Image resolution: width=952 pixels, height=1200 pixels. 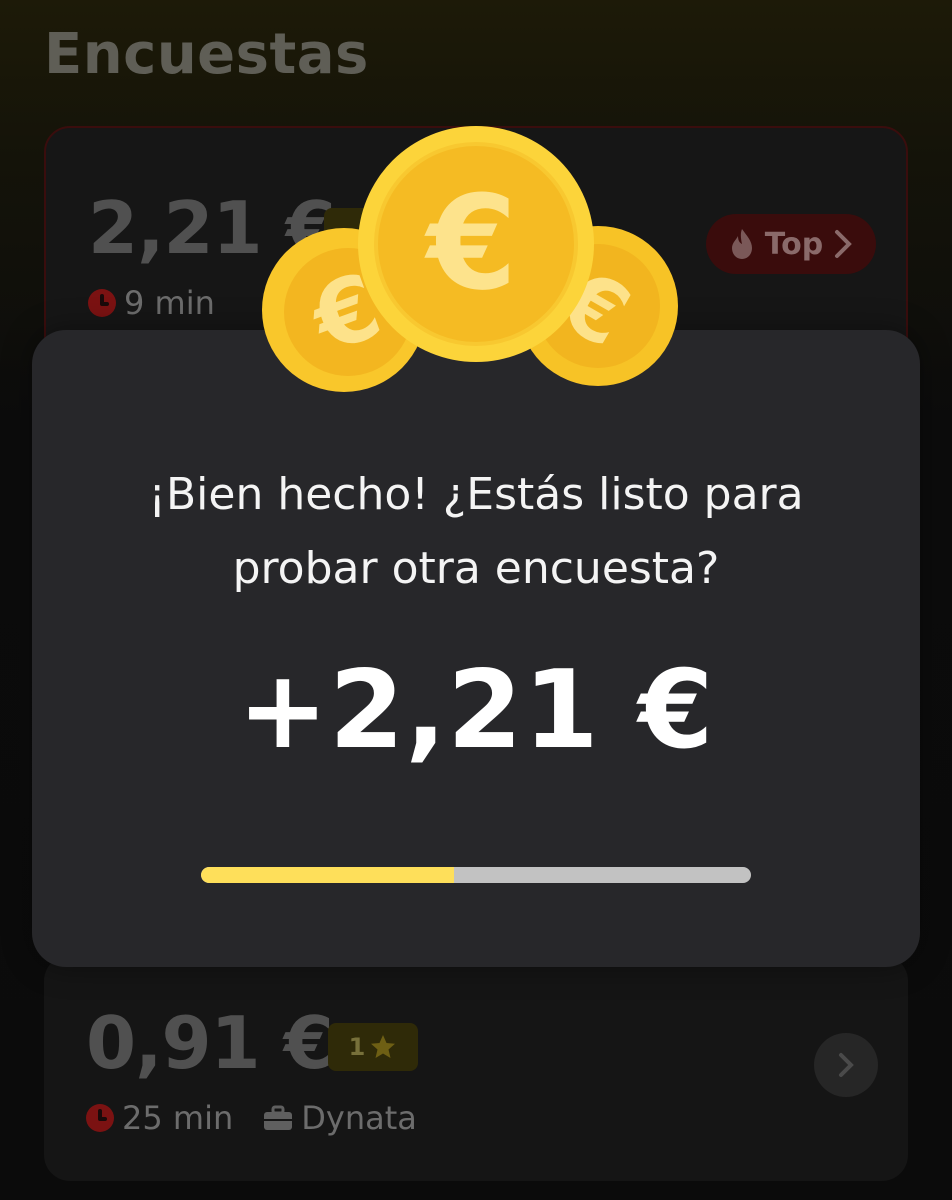 What do you see at coordinates (741, 244) in the screenshot?
I see `flame-icon` at bounding box center [741, 244].